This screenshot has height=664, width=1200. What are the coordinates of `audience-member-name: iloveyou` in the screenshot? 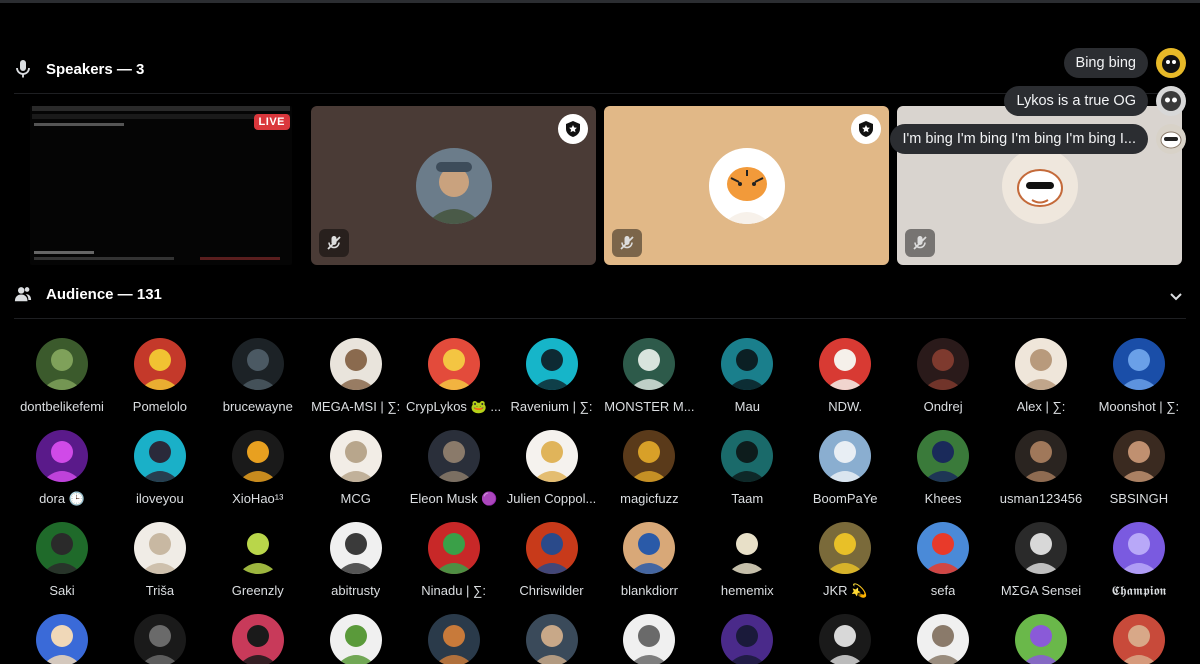 It's located at (160, 498).